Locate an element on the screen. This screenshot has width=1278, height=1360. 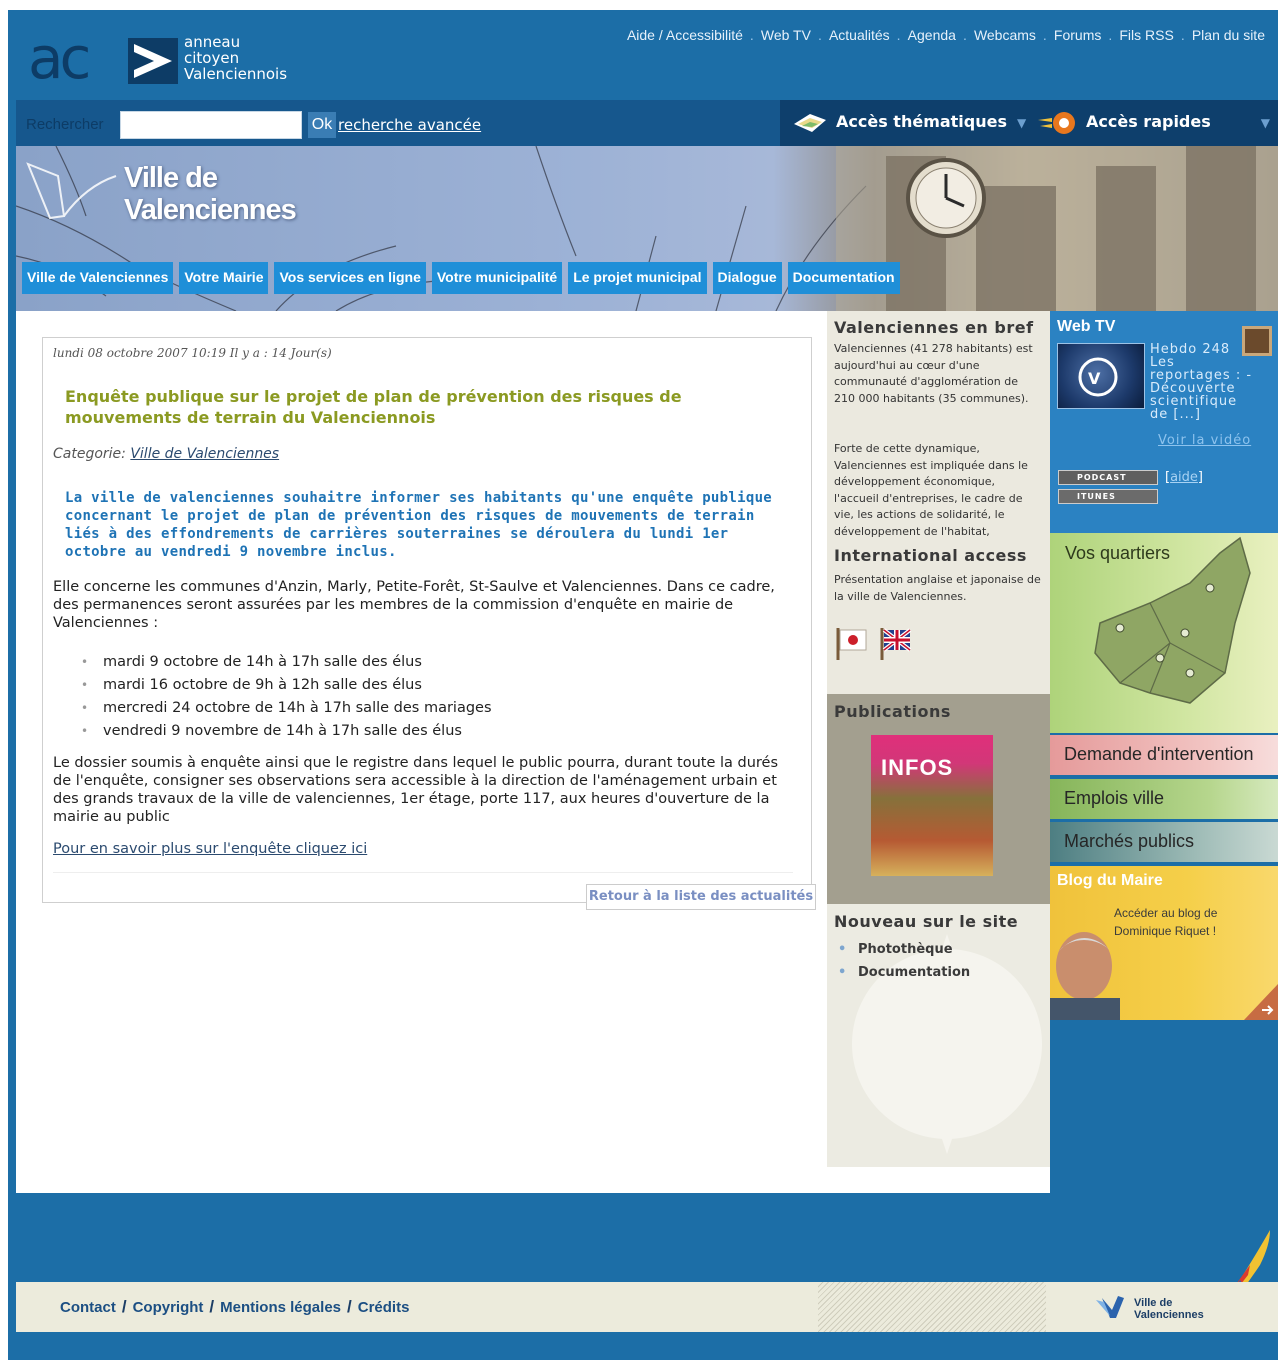
nav-votre-mairie: Votre Mairie is located at coordinates (224, 278).